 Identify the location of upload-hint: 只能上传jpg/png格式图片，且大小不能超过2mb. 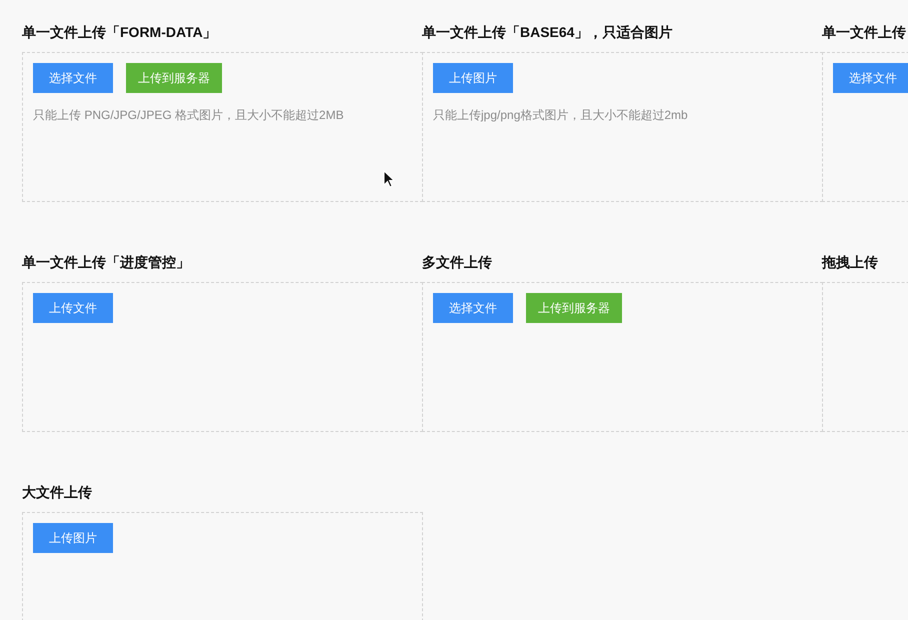
(561, 115).